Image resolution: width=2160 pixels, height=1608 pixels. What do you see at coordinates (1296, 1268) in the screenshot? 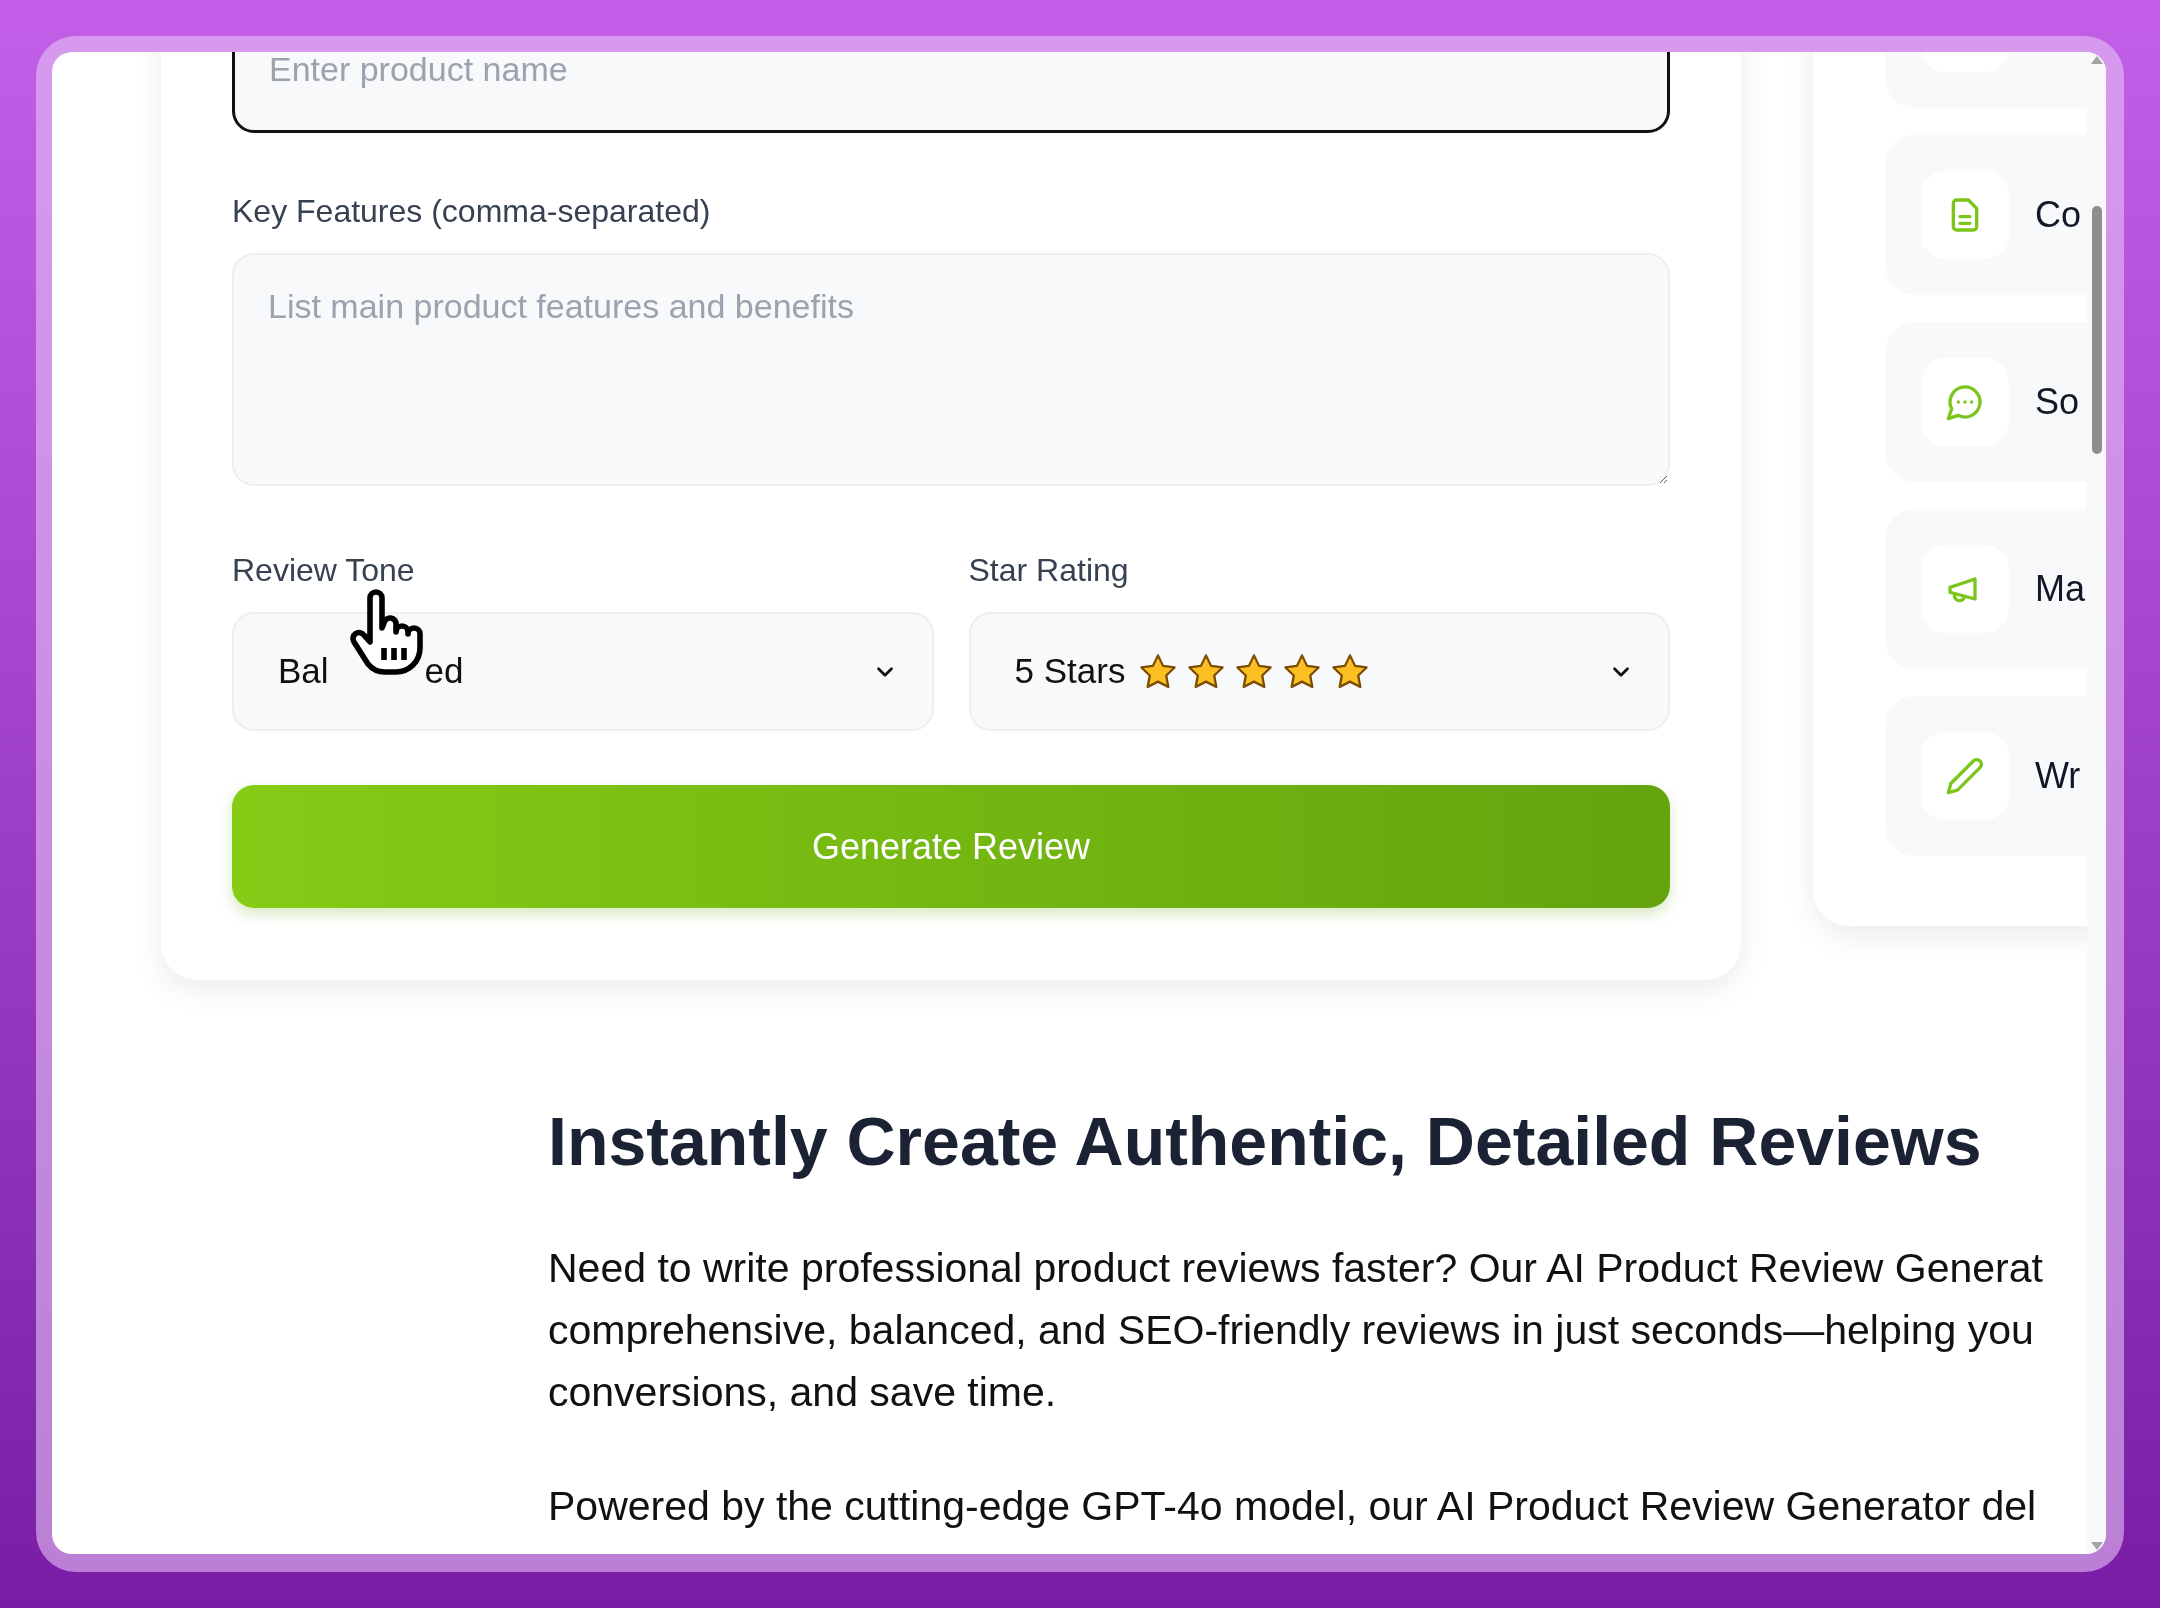
I see `paragraph-line: Need to write professional product reviews faster? Our AI Product Review Generat` at bounding box center [1296, 1268].